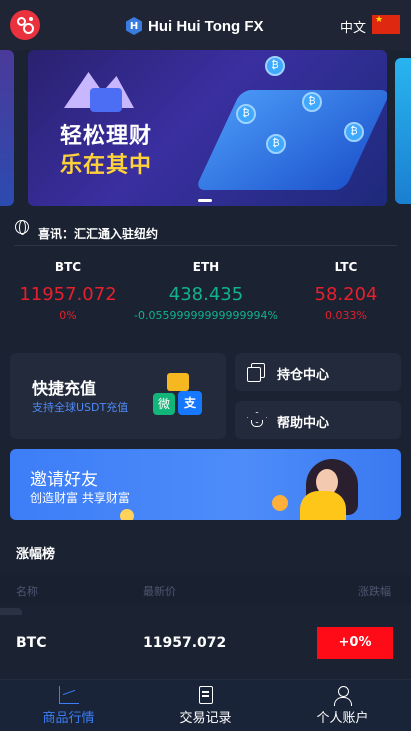  Describe the element at coordinates (346, 267) in the screenshot. I see `ticker-symbol: LTC` at that location.